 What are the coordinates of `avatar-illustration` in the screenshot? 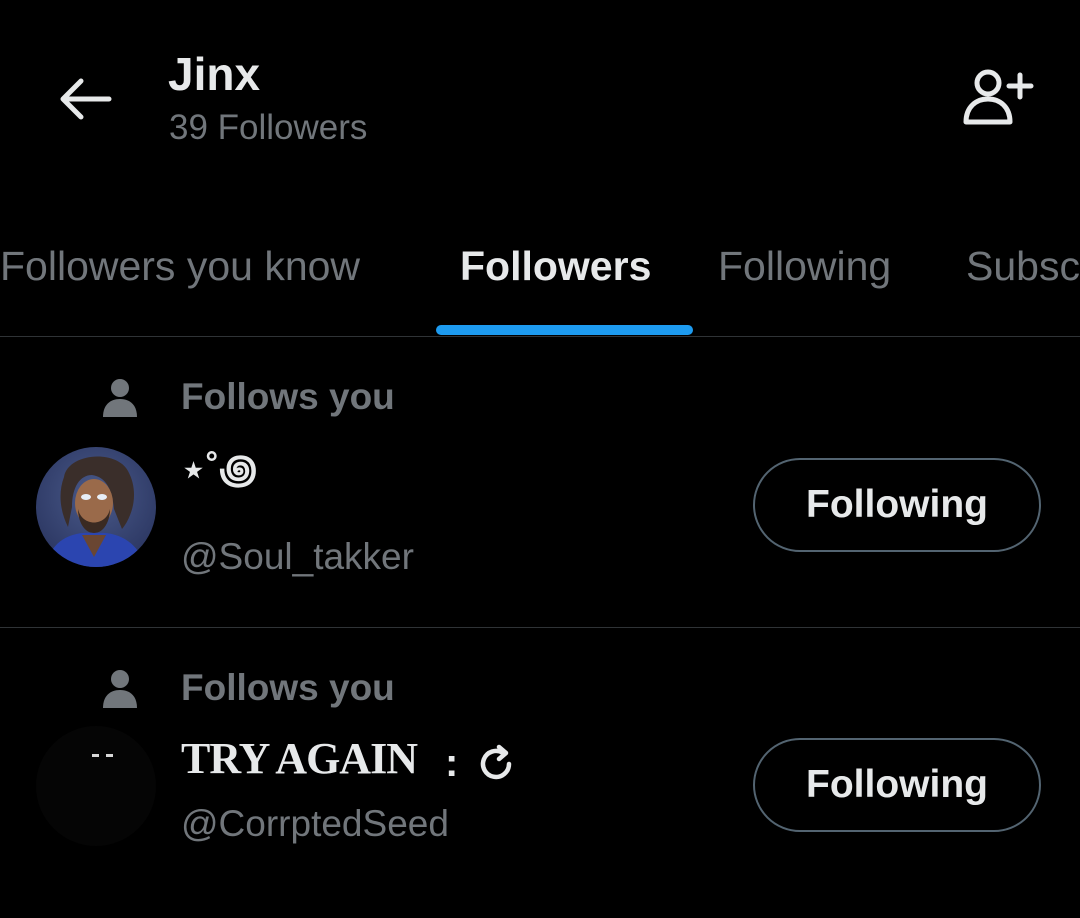 It's located at (96, 507).